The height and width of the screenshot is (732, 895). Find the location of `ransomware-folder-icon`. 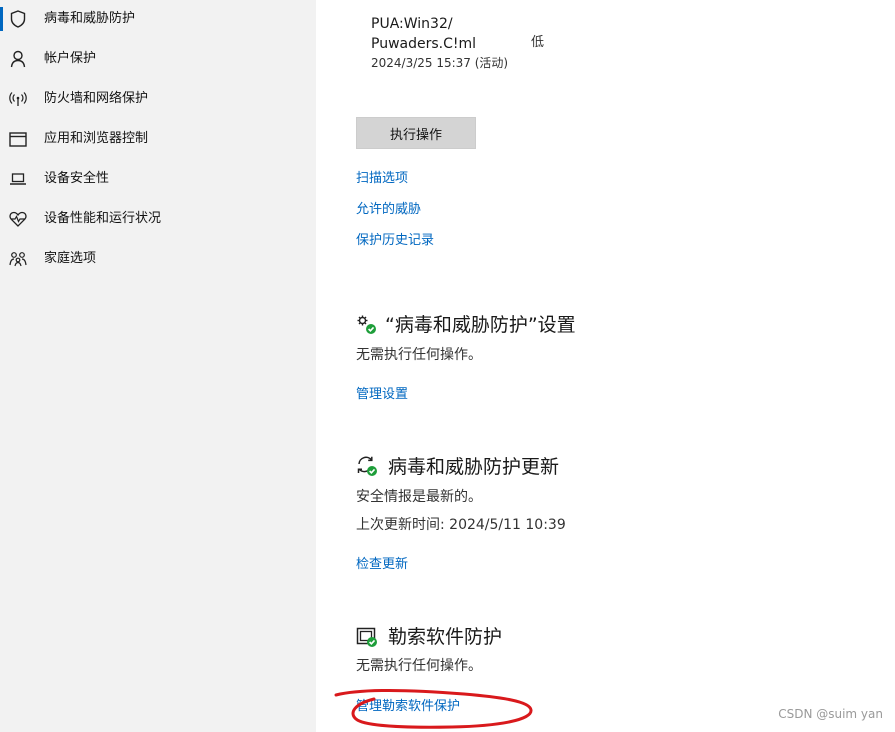

ransomware-folder-icon is located at coordinates (367, 637).